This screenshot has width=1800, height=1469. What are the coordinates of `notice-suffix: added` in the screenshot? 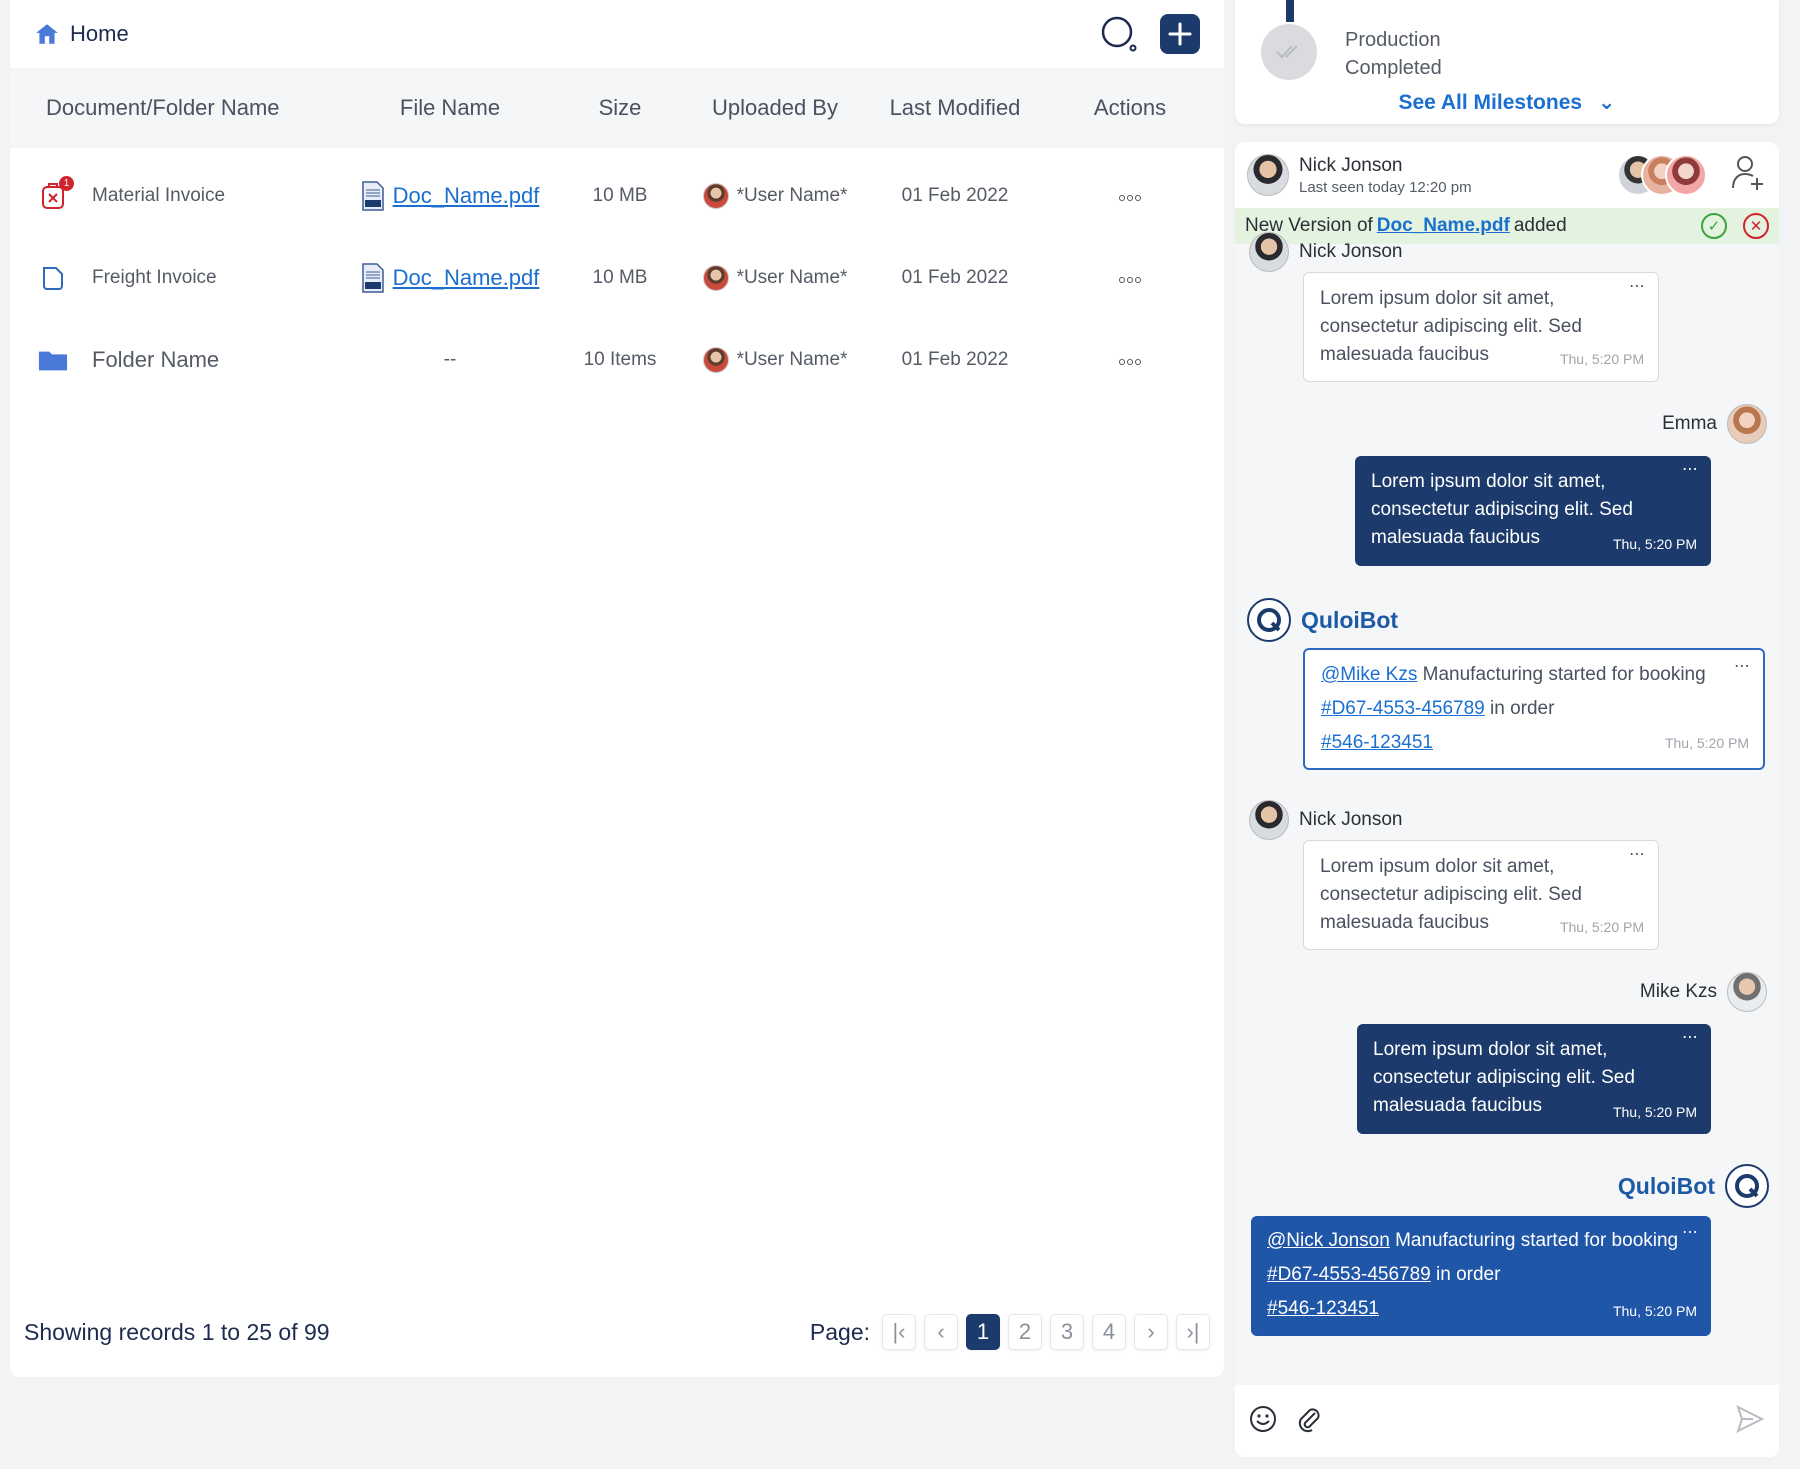 It's located at (1540, 225).